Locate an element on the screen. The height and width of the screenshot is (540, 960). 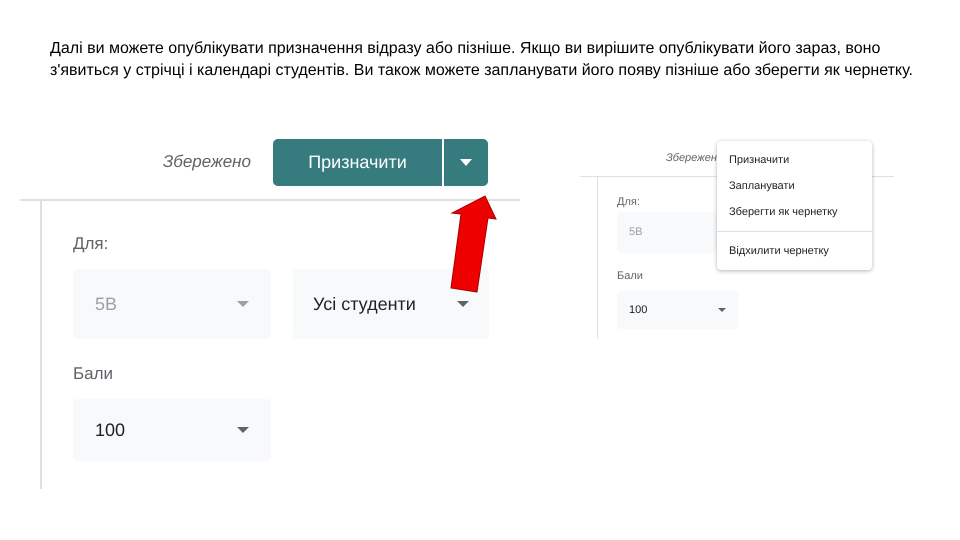
menu-item: Відхилити чернетку is located at coordinates (794, 251).